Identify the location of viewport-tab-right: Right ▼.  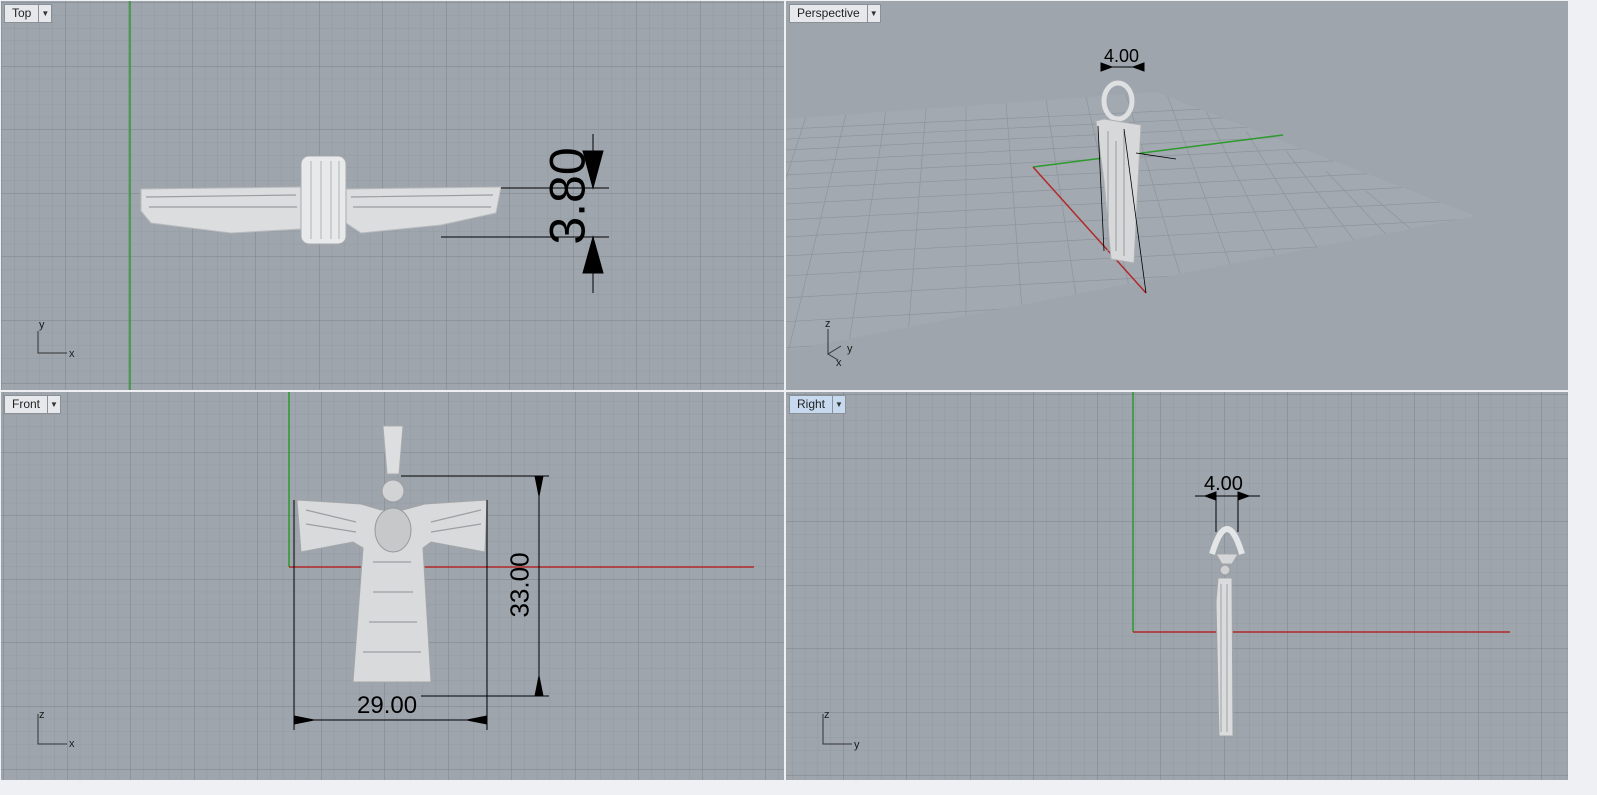
(818, 404).